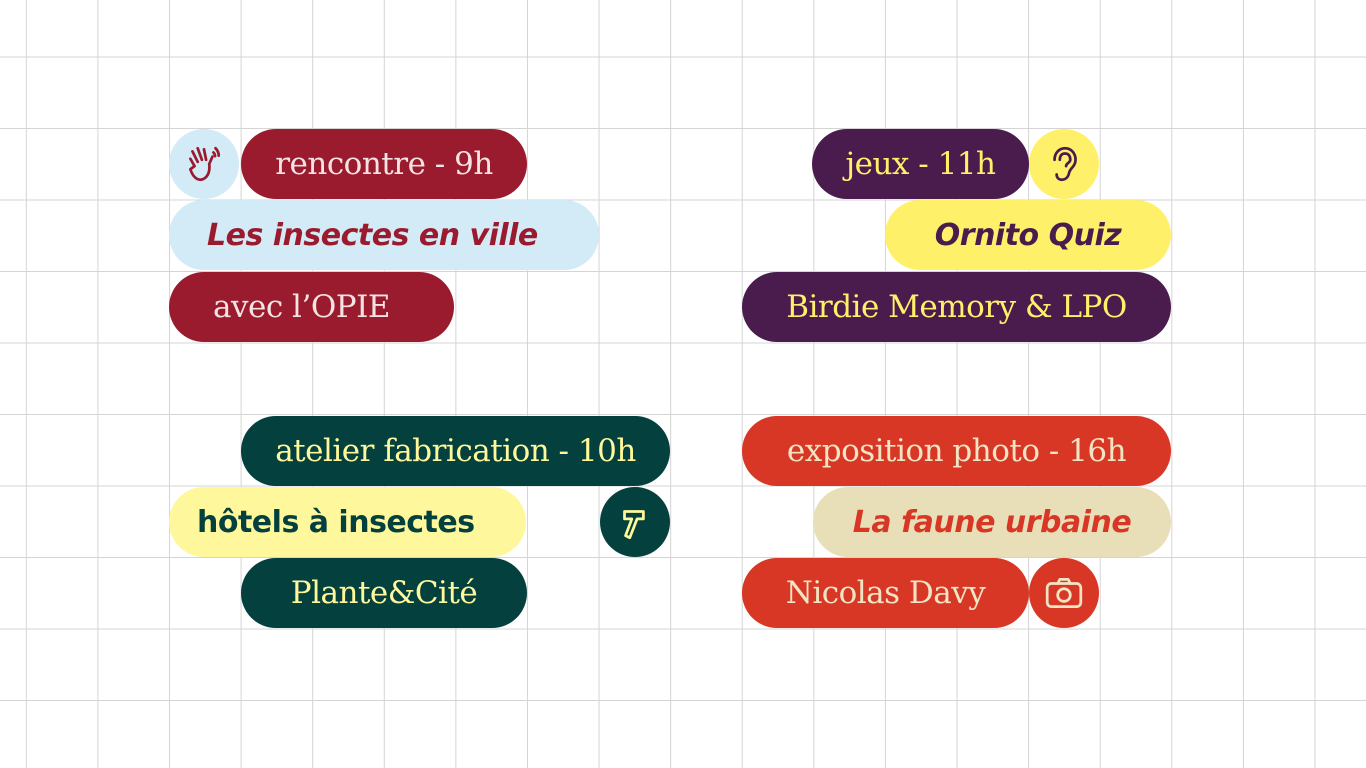  I want to click on event-4-host-pill: Nicolas Davy, so click(885, 593).